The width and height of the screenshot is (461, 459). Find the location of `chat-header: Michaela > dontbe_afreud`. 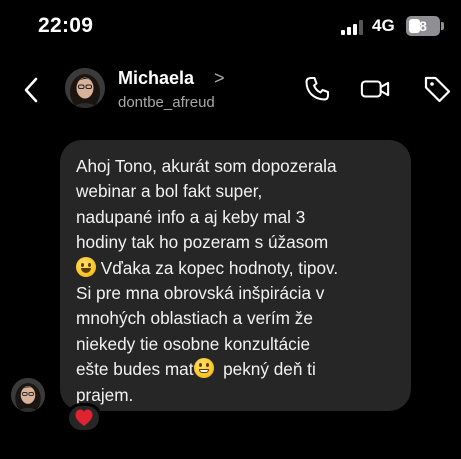

chat-header: Michaela > dontbe_afreud is located at coordinates (230, 90).